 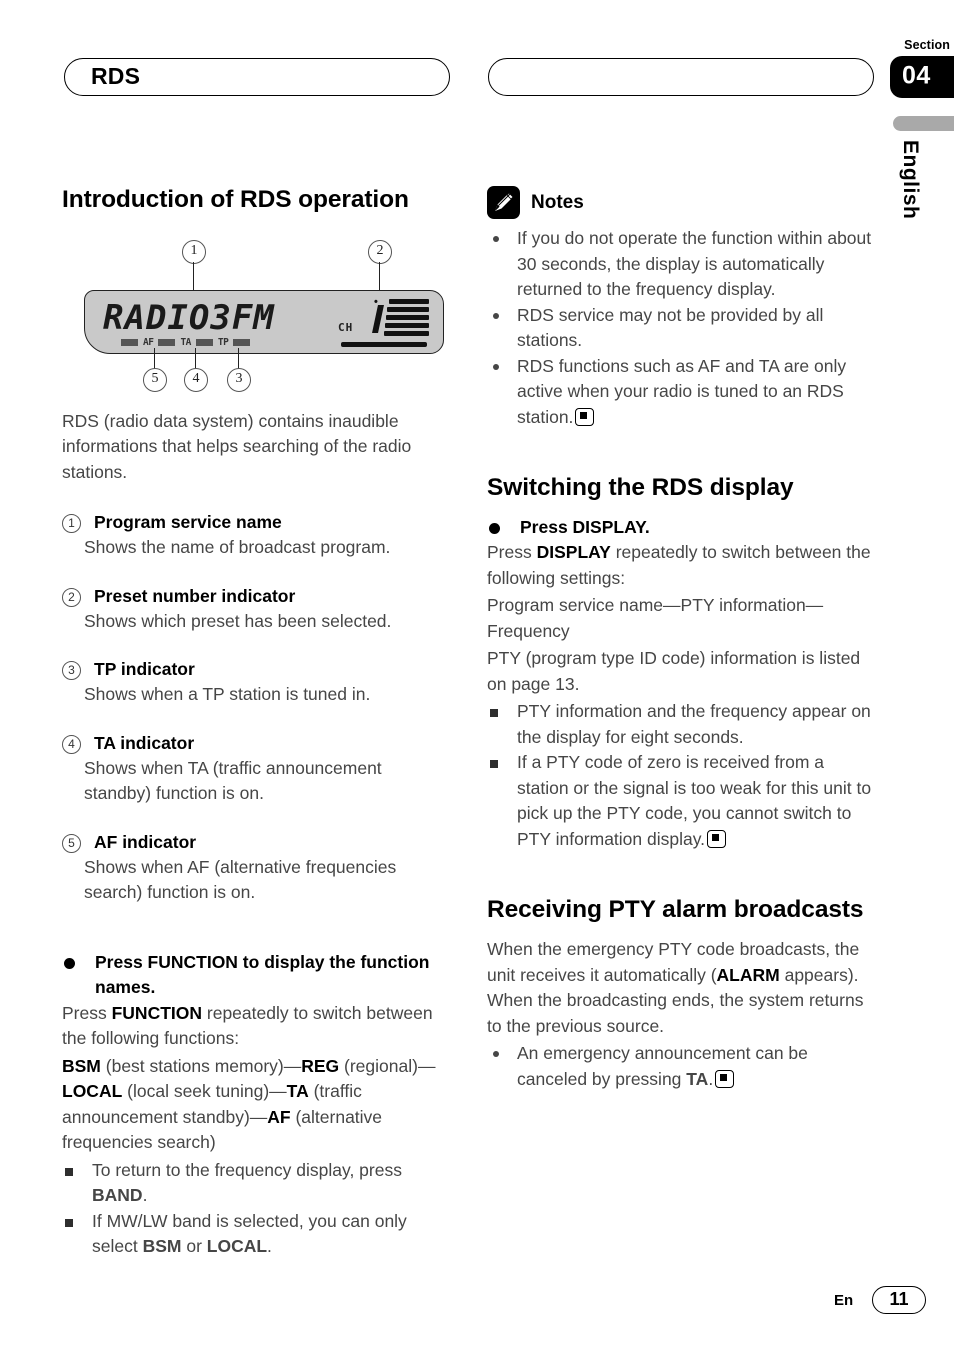 I want to click on preset-base-bar, so click(x=384, y=344).